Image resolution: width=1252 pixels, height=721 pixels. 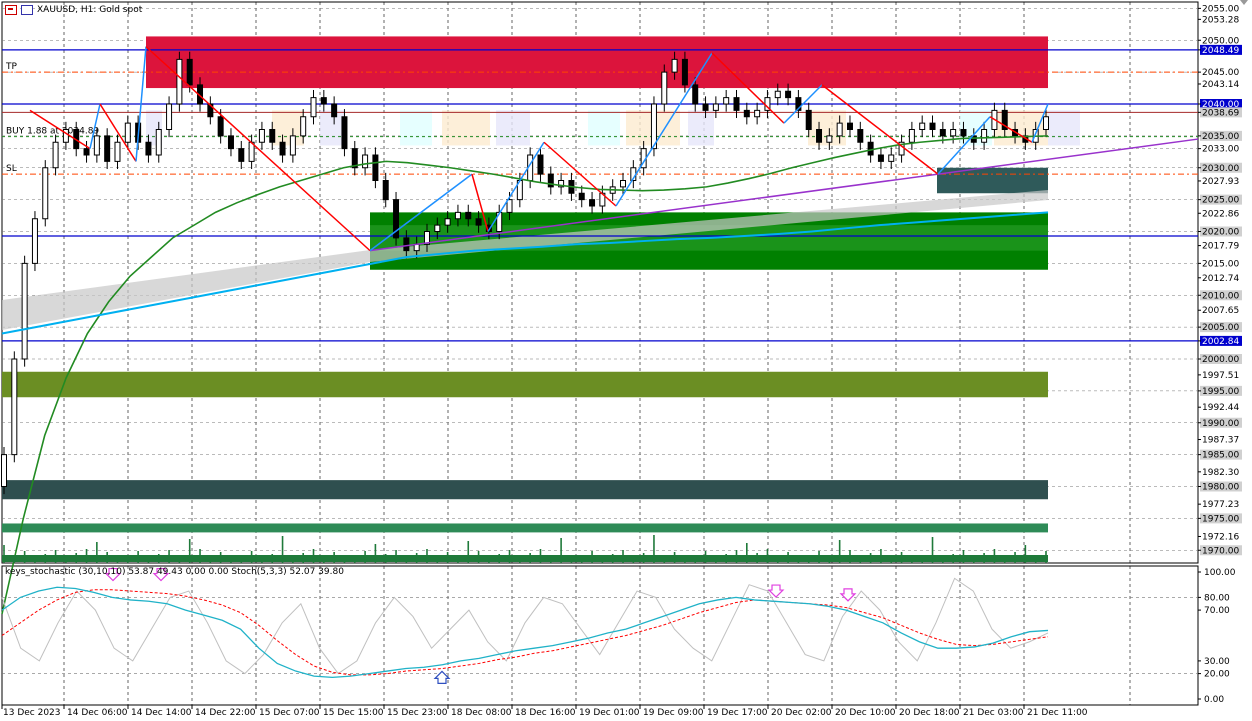 What do you see at coordinates (1220, 51) in the screenshot?
I see `price-tick-label: 2048.49` at bounding box center [1220, 51].